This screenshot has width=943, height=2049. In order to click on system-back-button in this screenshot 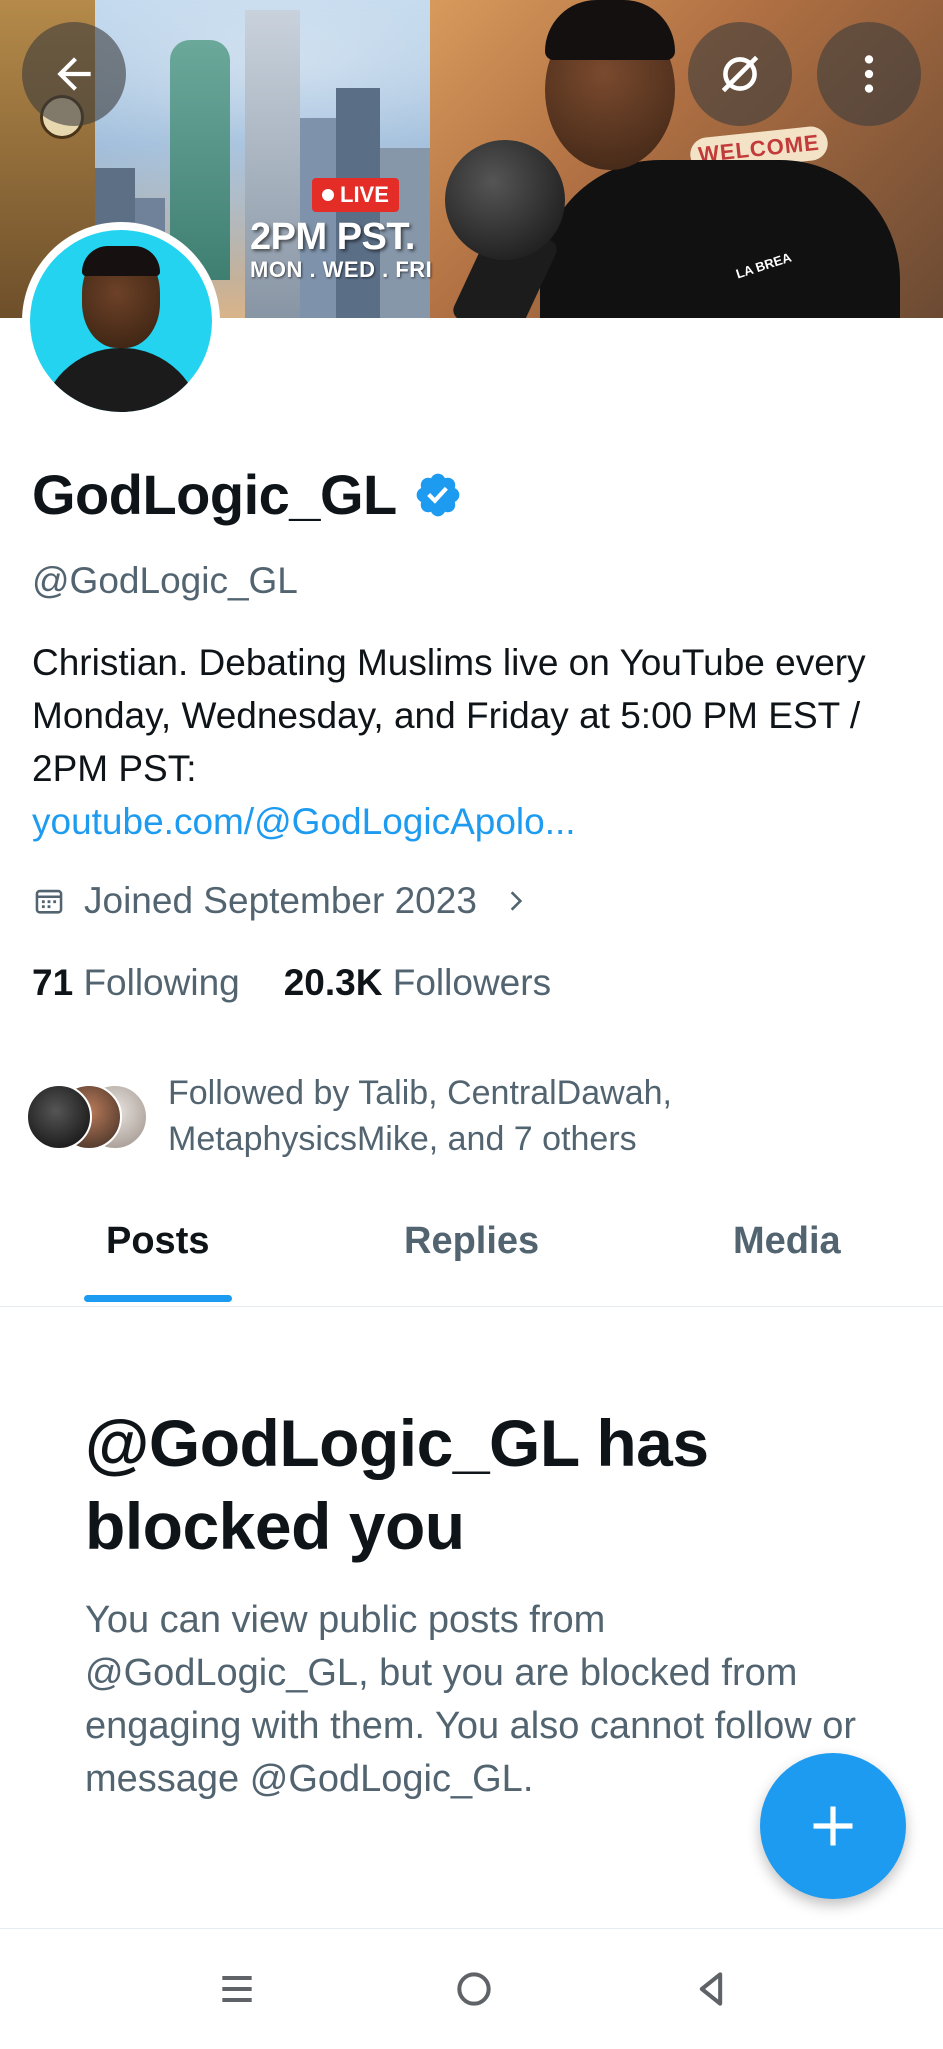, I will do `click(711, 1989)`.